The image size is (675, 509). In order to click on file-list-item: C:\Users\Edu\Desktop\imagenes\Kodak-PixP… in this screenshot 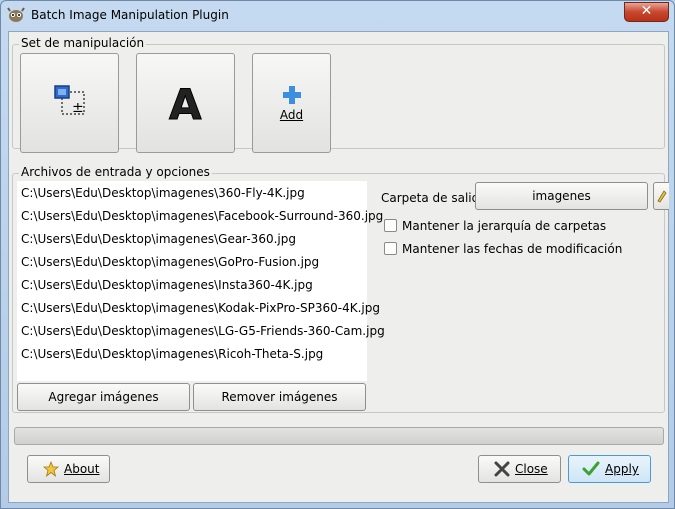, I will do `click(200, 308)`.